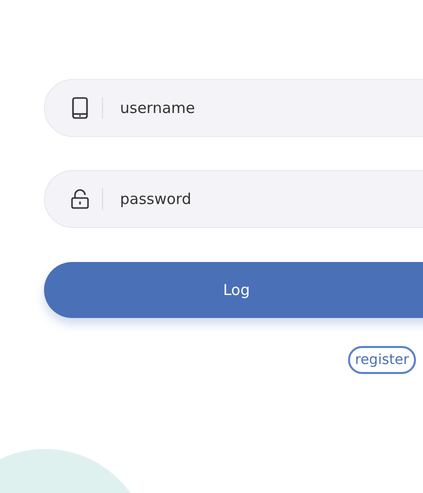 The image size is (423, 493). I want to click on password-field: password, so click(233, 199).